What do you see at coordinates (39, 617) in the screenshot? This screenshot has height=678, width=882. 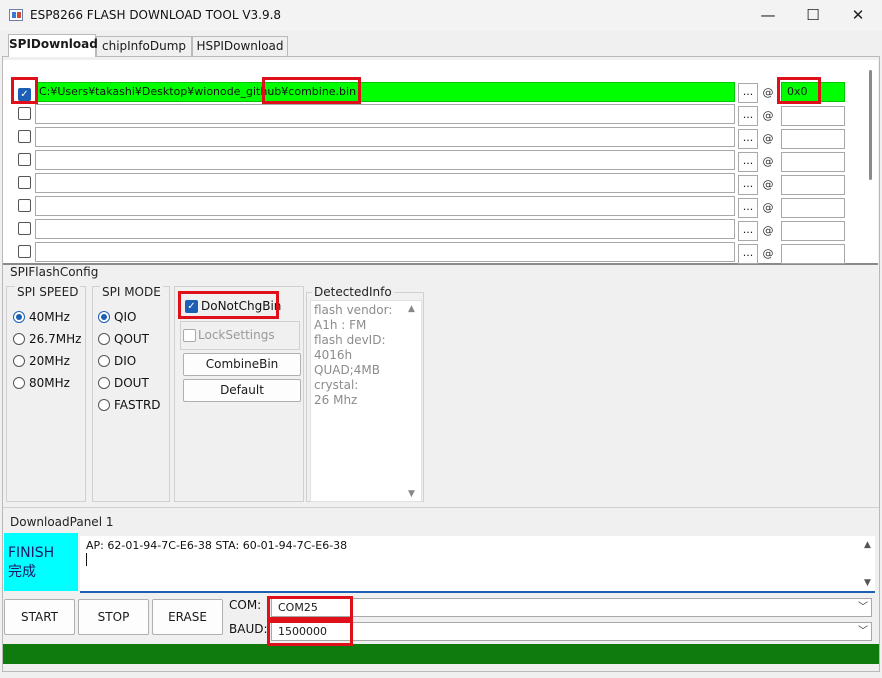 I see `start-button: START` at bounding box center [39, 617].